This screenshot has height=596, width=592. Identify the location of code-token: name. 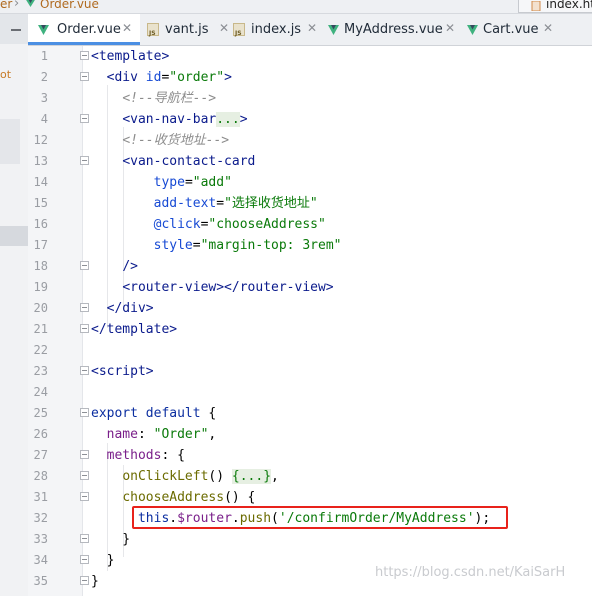
(122, 434).